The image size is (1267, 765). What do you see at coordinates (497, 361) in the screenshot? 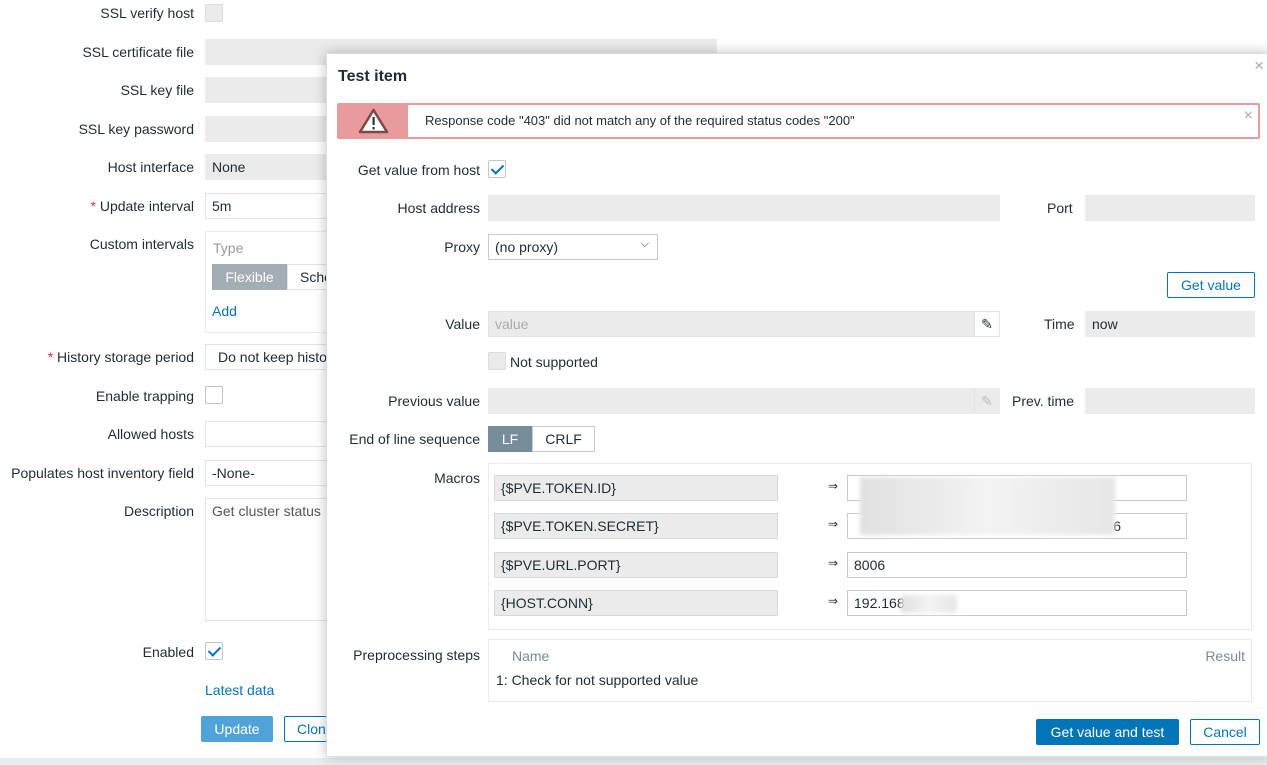
I see `not-supported-checkbox` at bounding box center [497, 361].